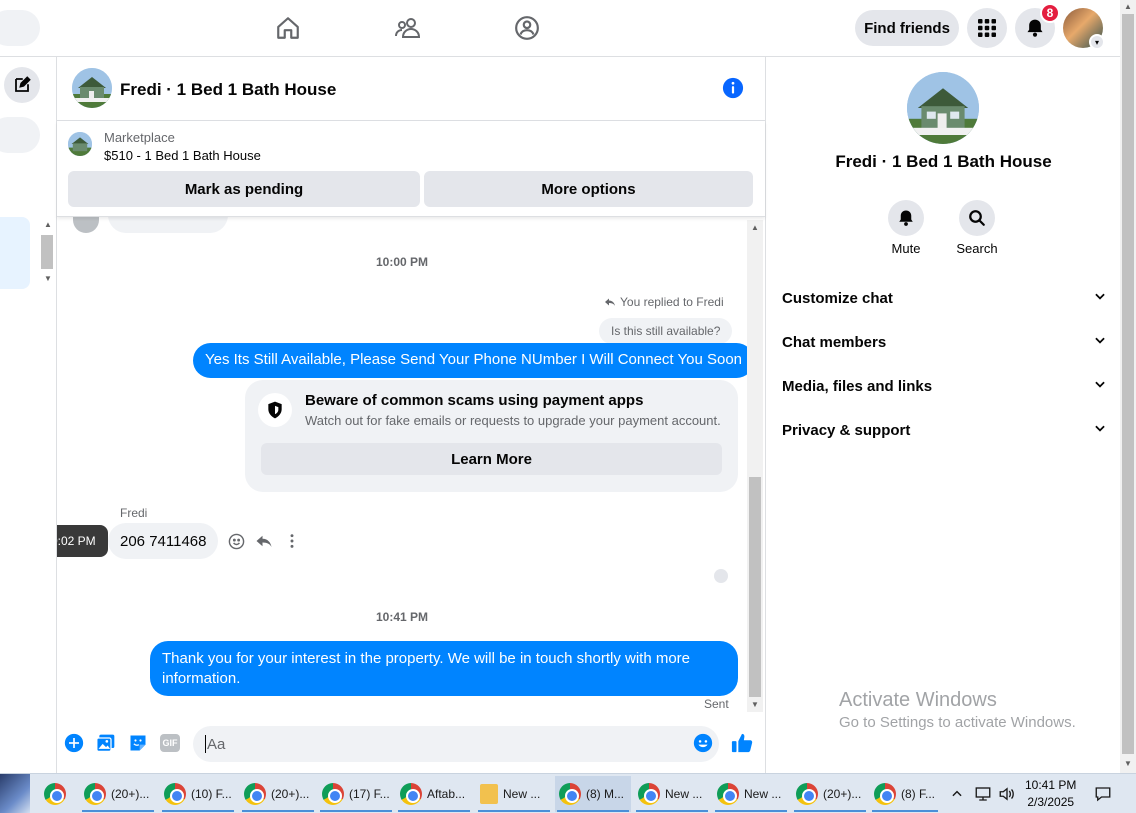 The width and height of the screenshot is (1136, 813). I want to click on chevron-down-icon: ▾, so click(1097, 42).